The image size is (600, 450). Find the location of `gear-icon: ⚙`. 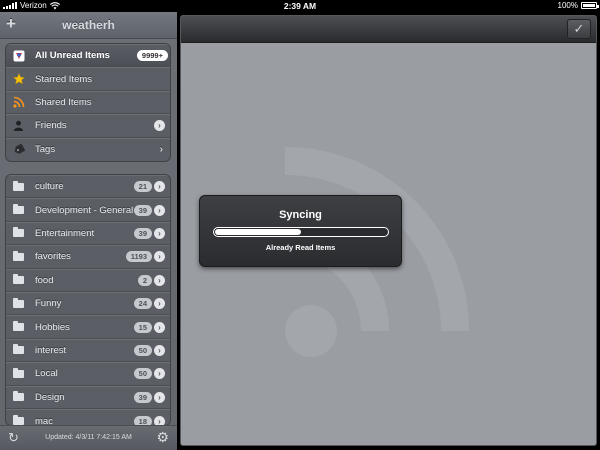

gear-icon: ⚙ is located at coordinates (162, 437).